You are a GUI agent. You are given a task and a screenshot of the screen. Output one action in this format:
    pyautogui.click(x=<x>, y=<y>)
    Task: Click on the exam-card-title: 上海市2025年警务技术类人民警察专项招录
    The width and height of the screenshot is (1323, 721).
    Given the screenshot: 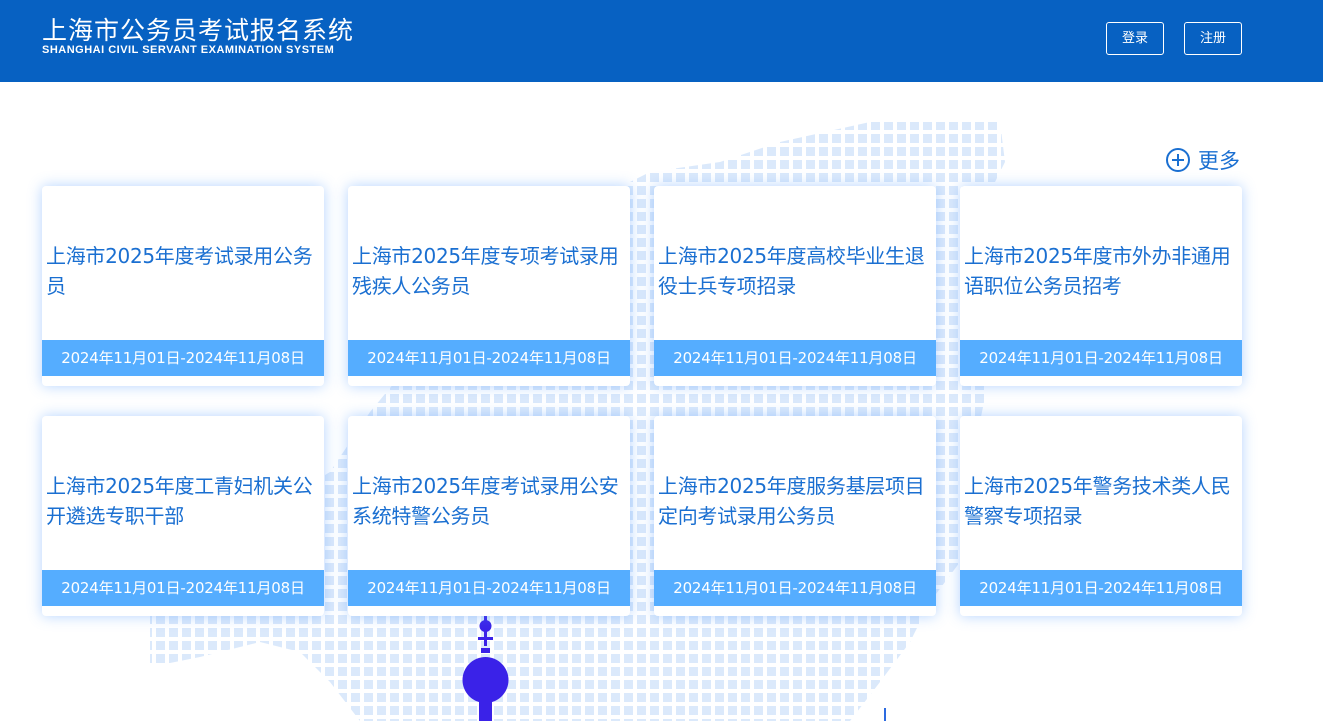 What is the action you would take?
    pyautogui.click(x=1097, y=501)
    